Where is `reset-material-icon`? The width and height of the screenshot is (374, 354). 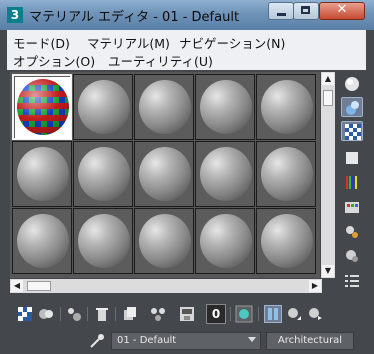 reset-material-icon is located at coordinates (102, 314).